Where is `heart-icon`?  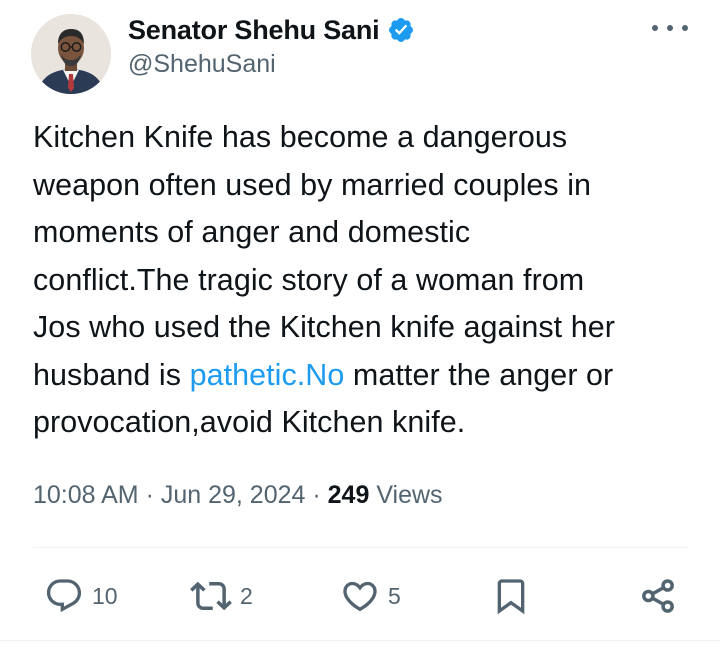 heart-icon is located at coordinates (360, 596).